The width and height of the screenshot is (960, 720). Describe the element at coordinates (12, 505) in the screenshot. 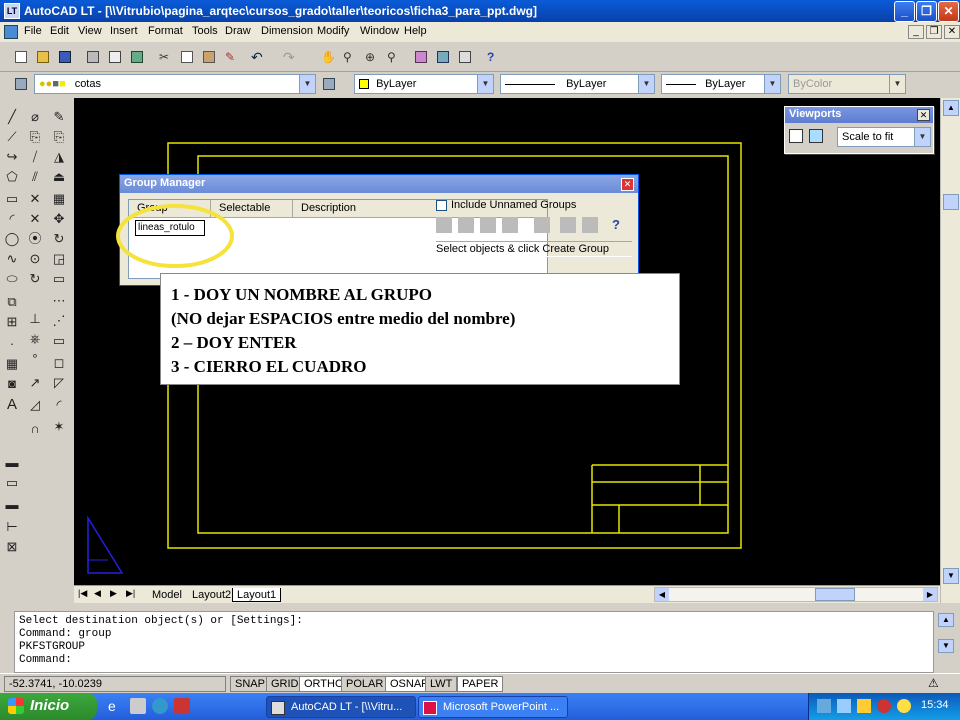

I see `dim-baseline-icon: ▬` at that location.